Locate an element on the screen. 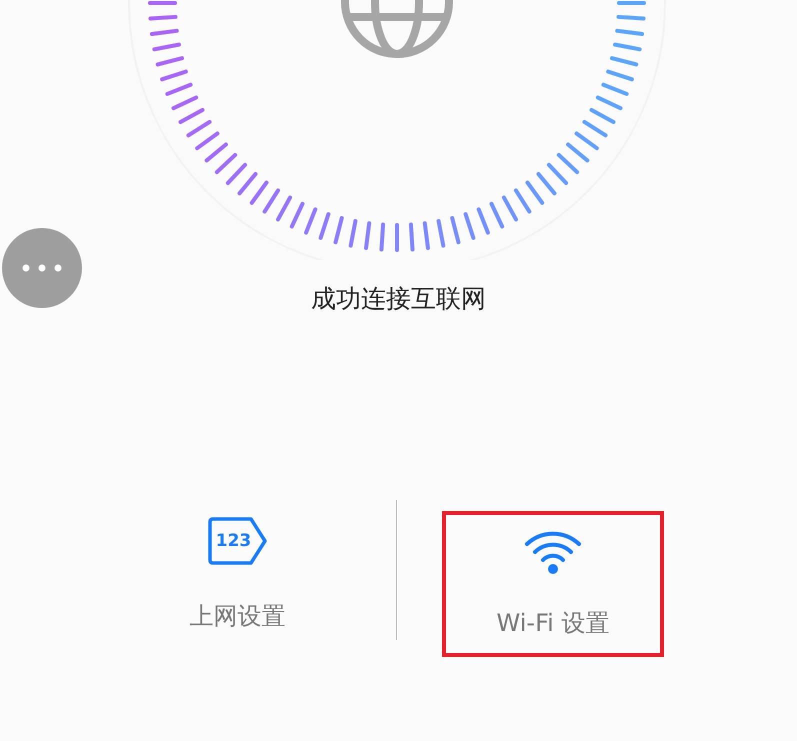 This screenshot has width=797, height=741. tag-label: 123 is located at coordinates (234, 541).